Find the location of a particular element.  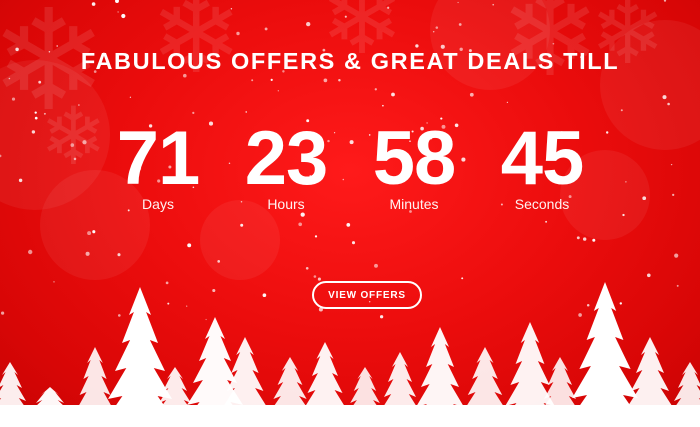

seconds-value: 45 is located at coordinates (542, 158).